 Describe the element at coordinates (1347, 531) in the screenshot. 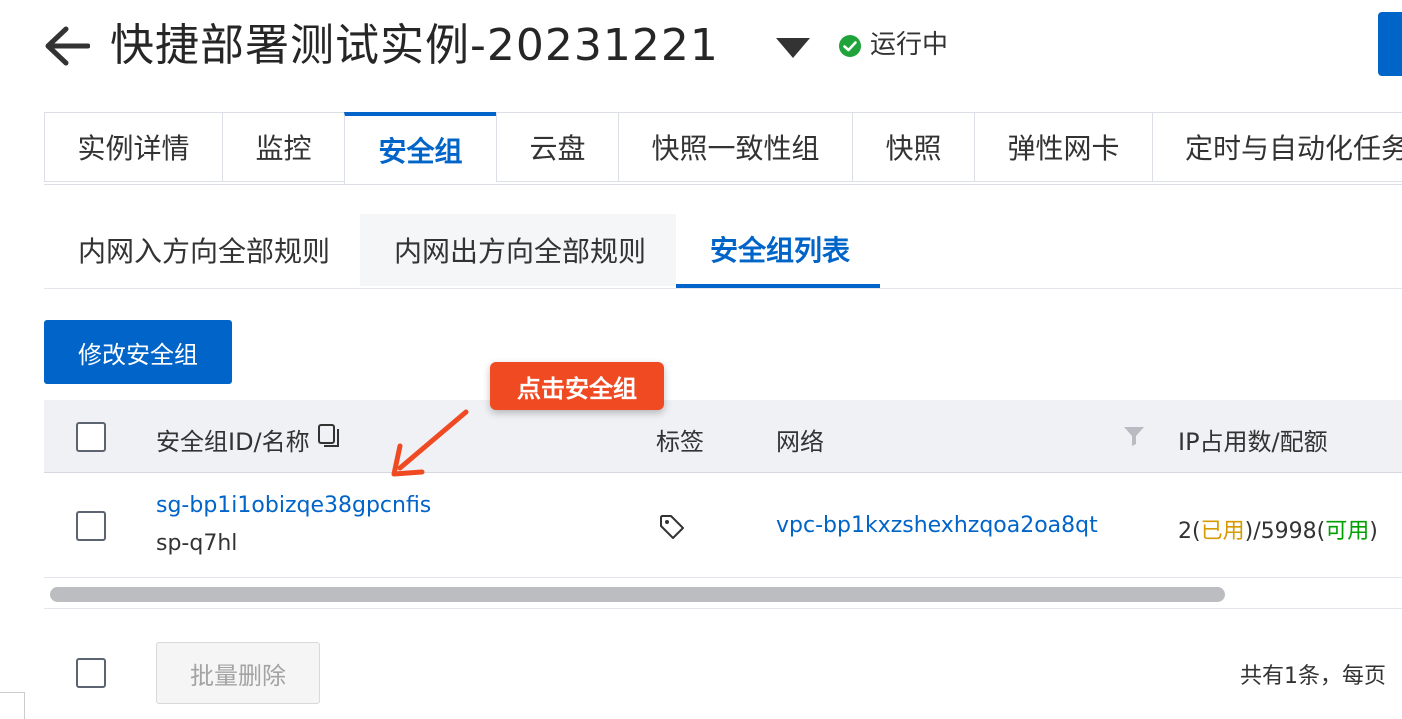

I see `ip-available-label: 可用` at that location.